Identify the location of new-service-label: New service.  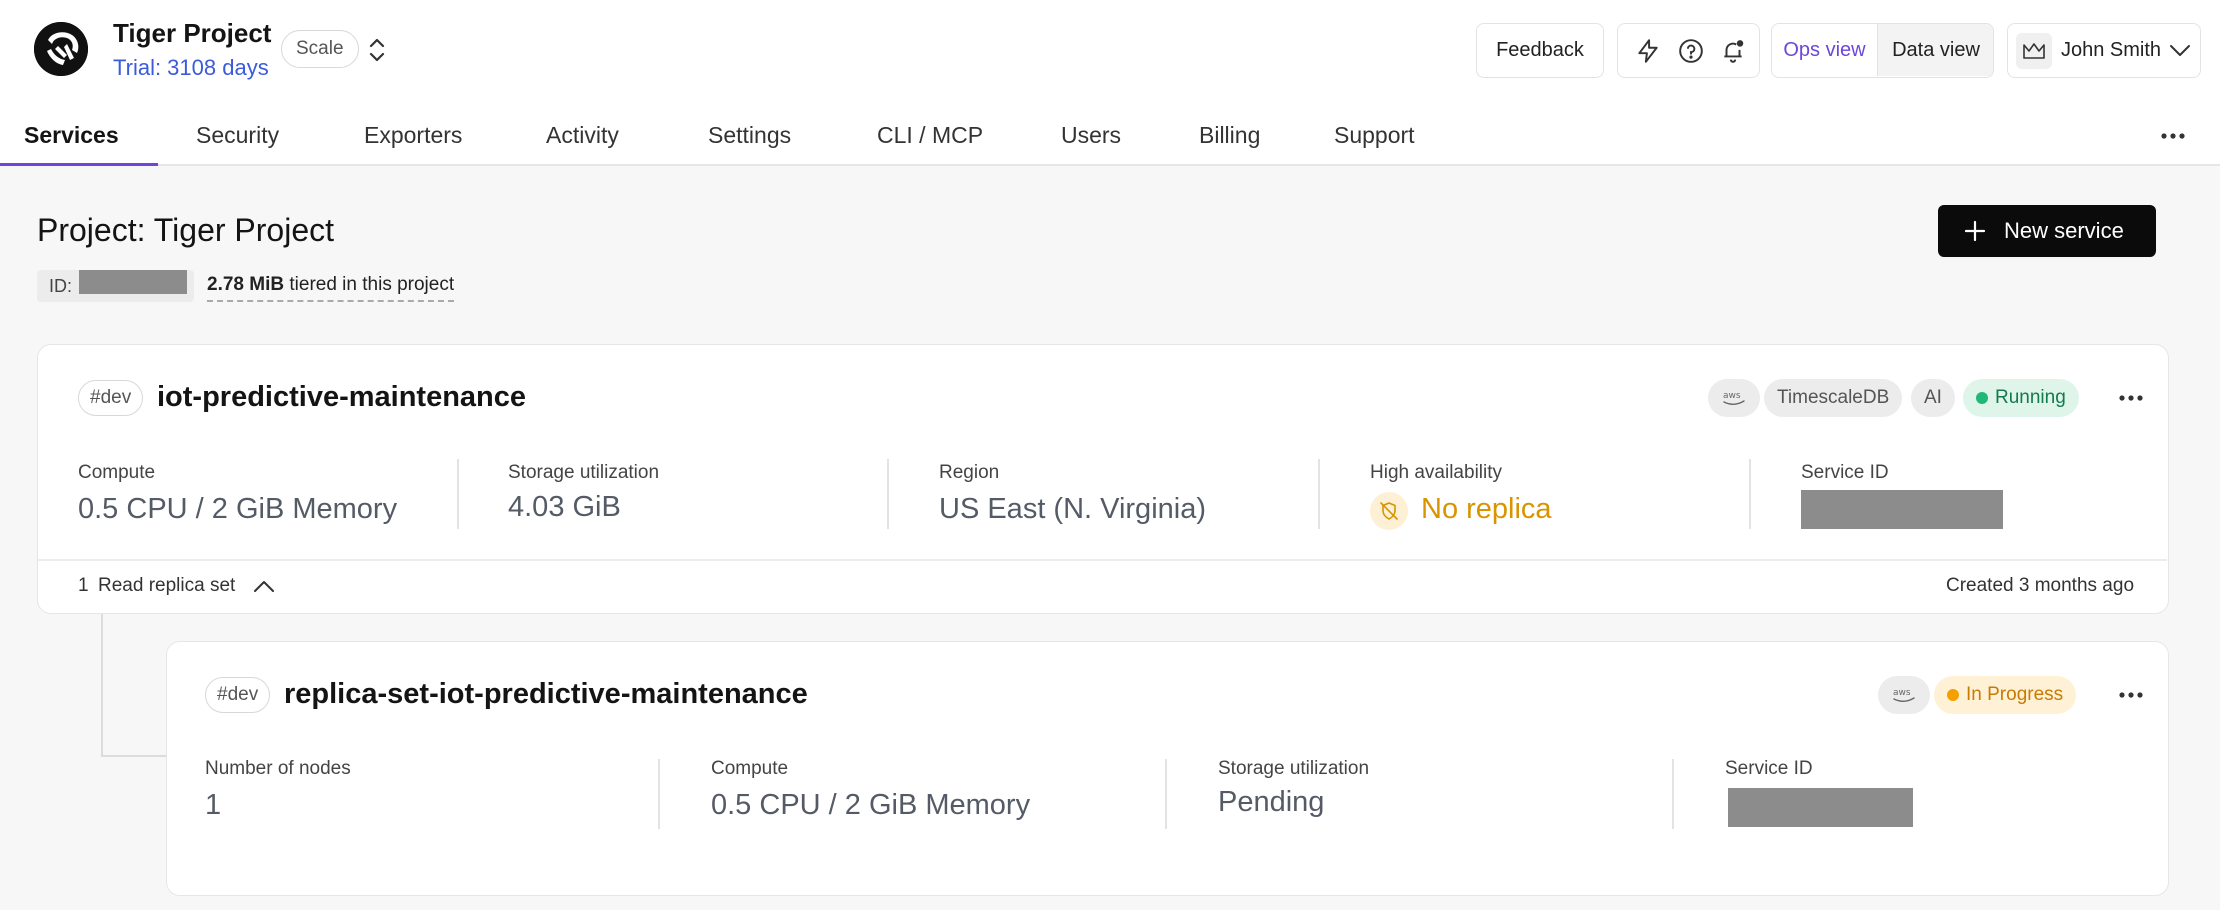
(2064, 230).